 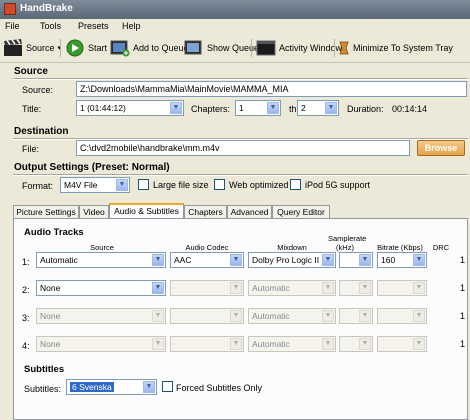 I want to click on destination-file-field: C:\dvd2mobile\handbrake\mm.m4v, so click(x=243, y=148).